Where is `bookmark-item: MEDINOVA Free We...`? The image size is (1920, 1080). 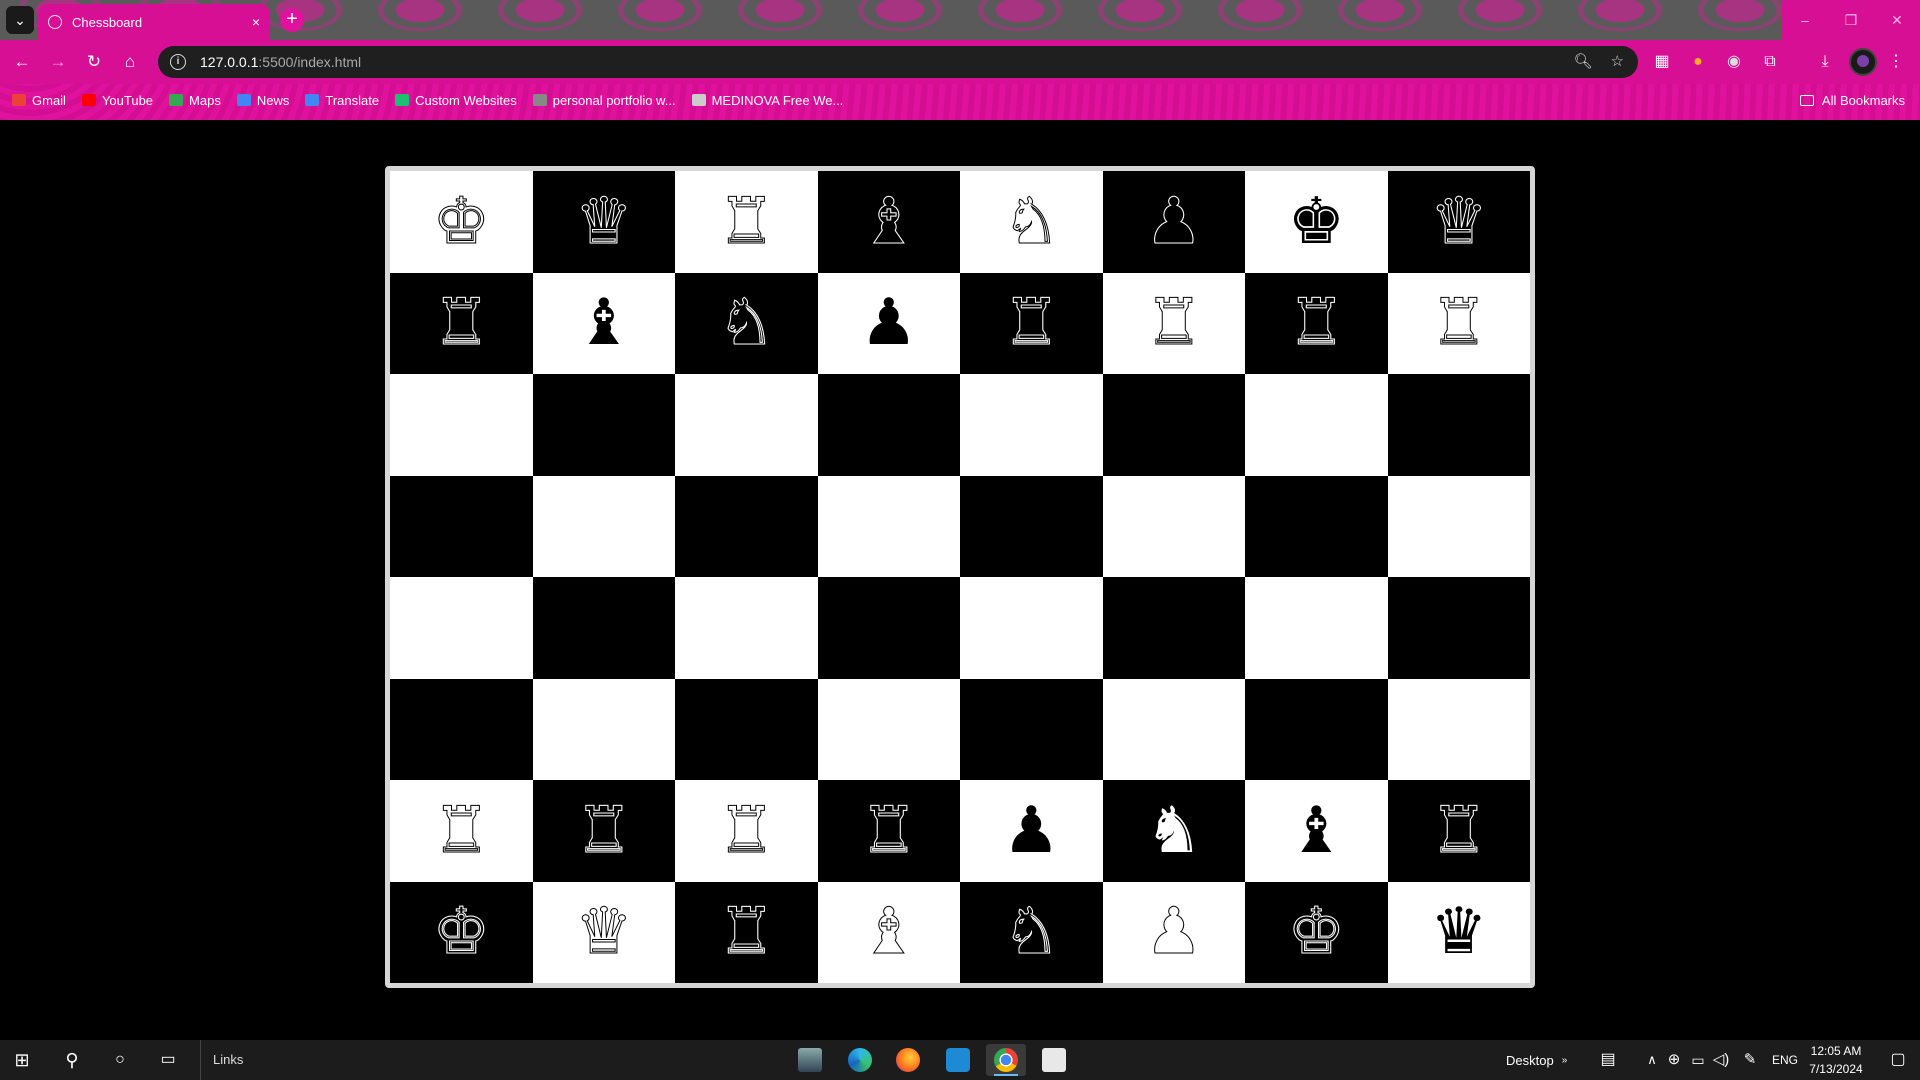 bookmark-item: MEDINOVA Free We... is located at coordinates (767, 100).